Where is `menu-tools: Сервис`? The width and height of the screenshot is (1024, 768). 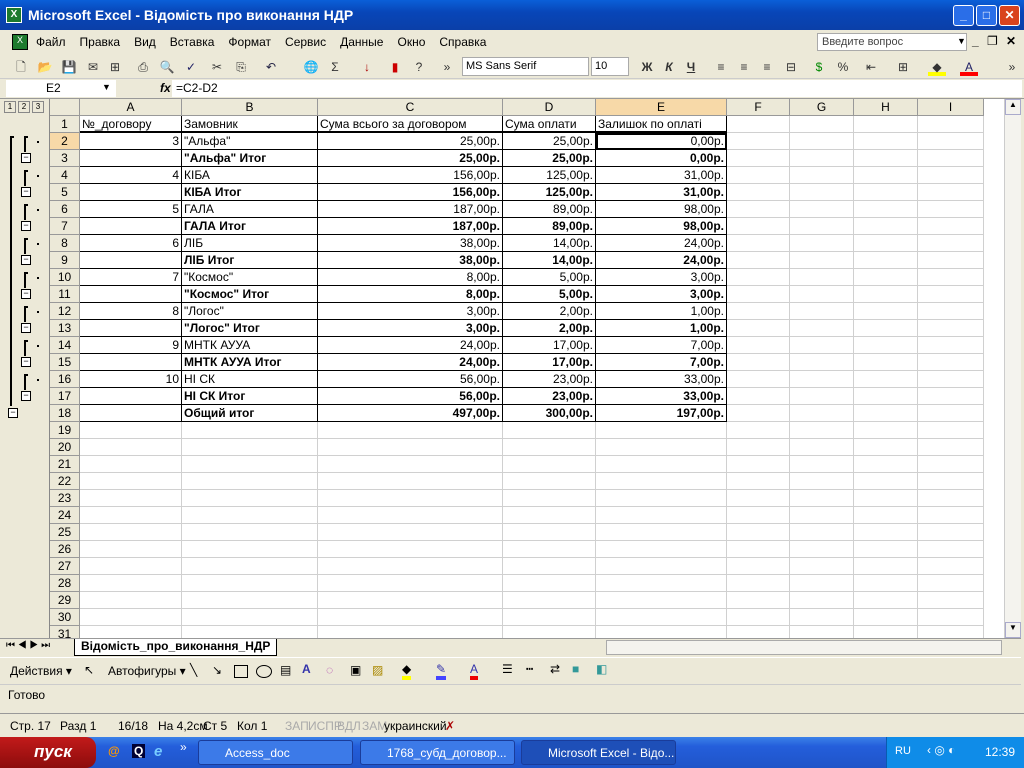 menu-tools: Сервис is located at coordinates (305, 42).